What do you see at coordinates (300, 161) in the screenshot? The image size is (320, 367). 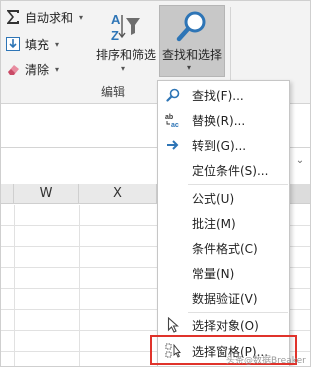 I see `expand-formula-bar-icon: ⌄` at bounding box center [300, 161].